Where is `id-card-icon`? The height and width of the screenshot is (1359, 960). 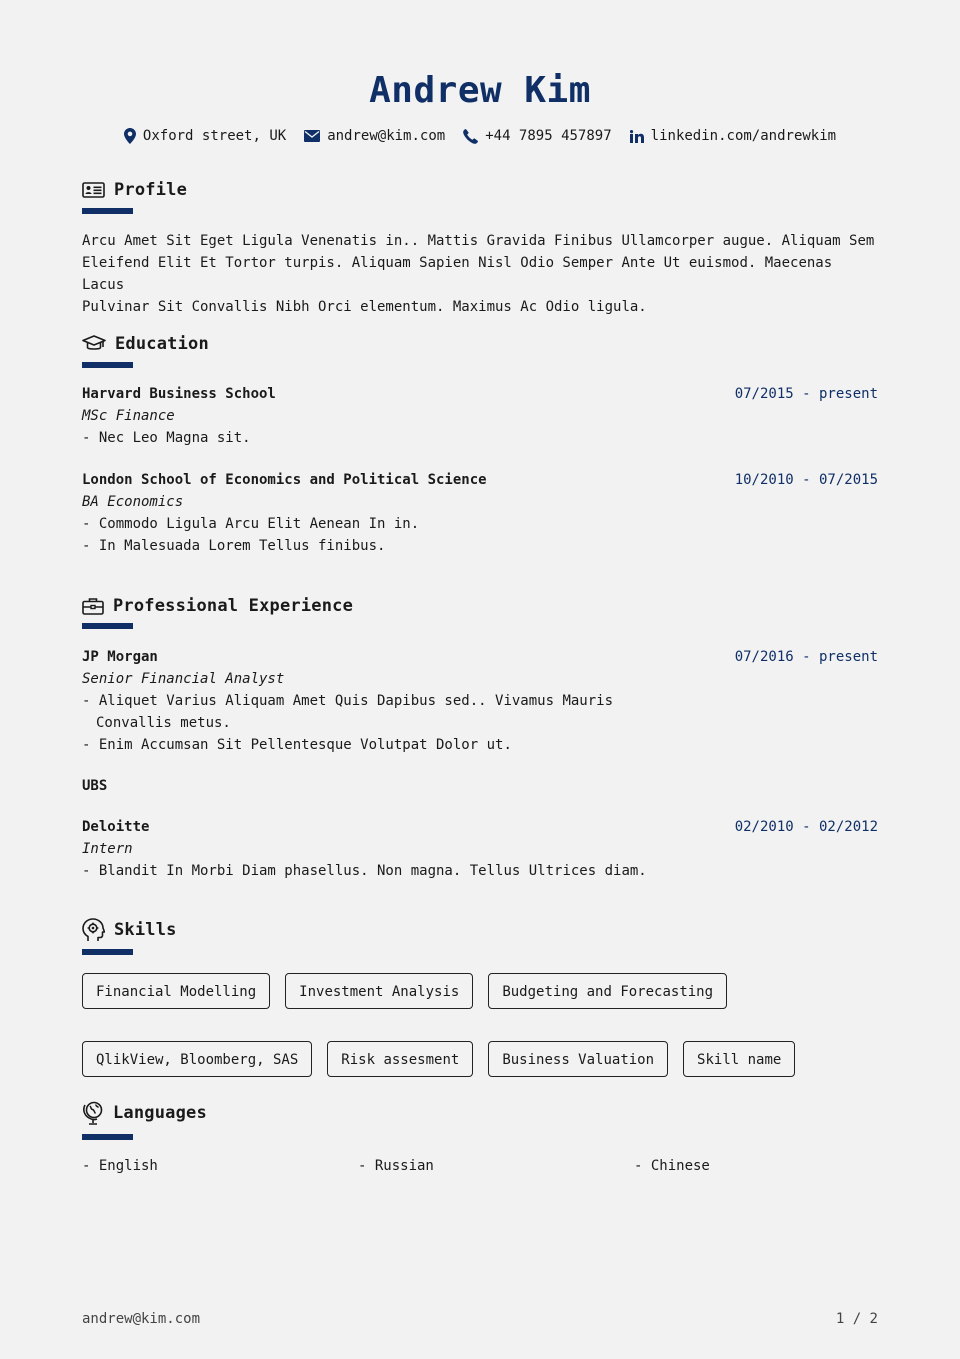
id-card-icon is located at coordinates (93, 190).